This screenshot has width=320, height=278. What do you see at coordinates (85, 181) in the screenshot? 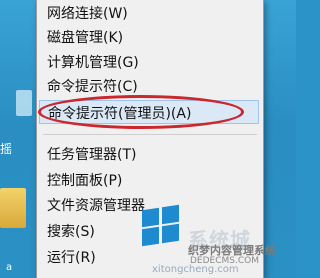
I see `menu-item-label: 控制面板(P)` at bounding box center [85, 181].